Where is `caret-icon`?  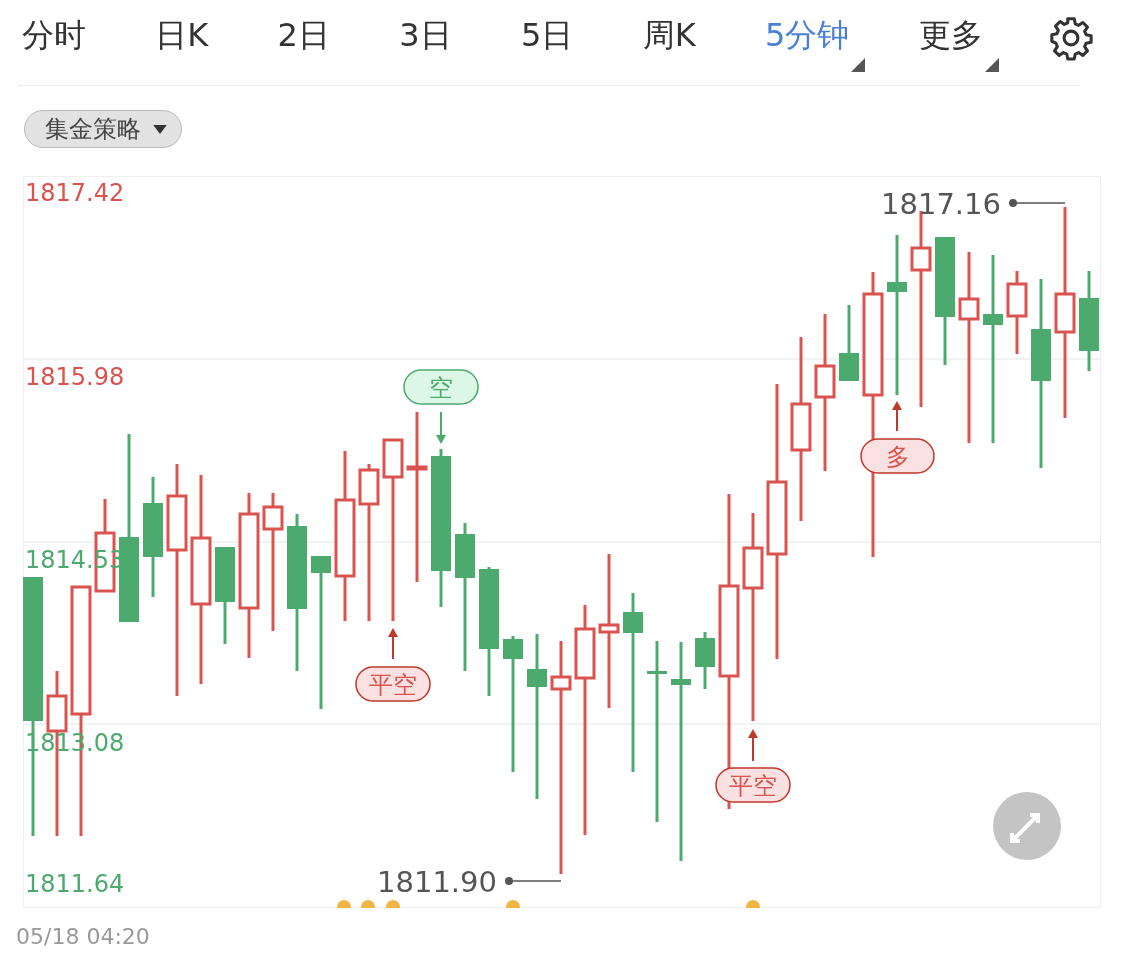
caret-icon is located at coordinates (160, 129).